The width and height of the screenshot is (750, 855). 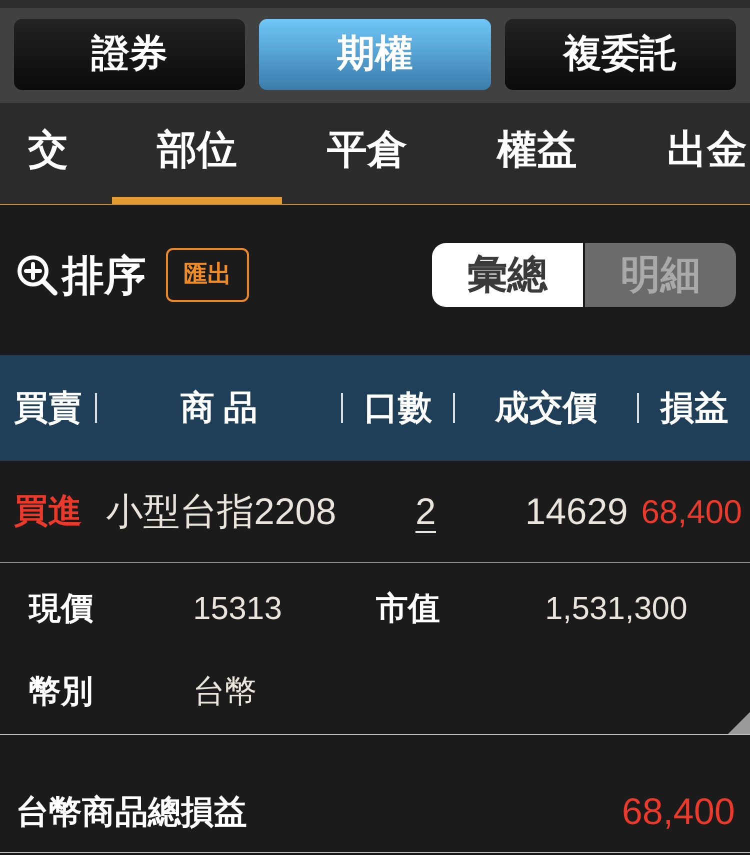 What do you see at coordinates (686, 153) in the screenshot?
I see `tab: 出金` at bounding box center [686, 153].